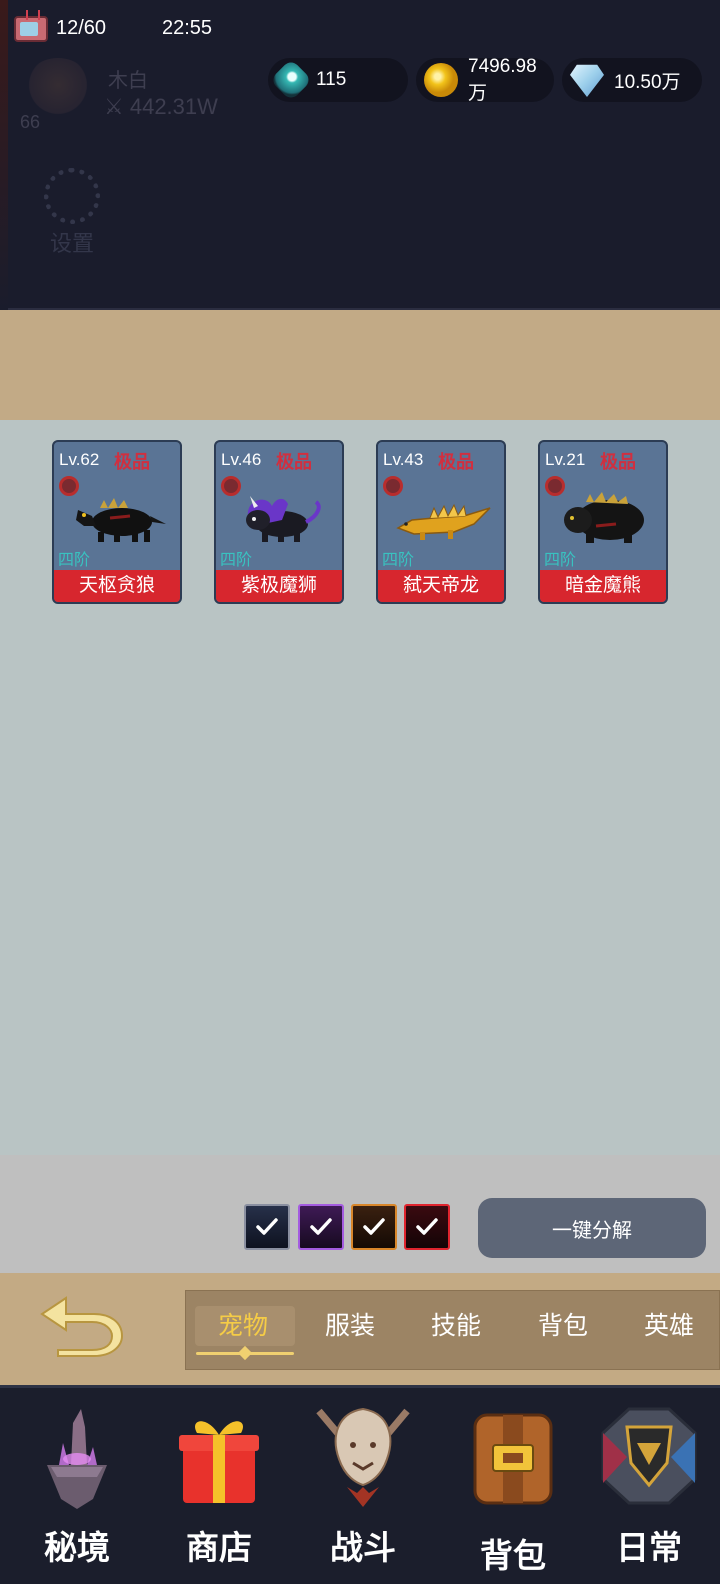 The height and width of the screenshot is (1584, 720). Describe the element at coordinates (513, 1459) in the screenshot. I see `backpack-icon` at that location.